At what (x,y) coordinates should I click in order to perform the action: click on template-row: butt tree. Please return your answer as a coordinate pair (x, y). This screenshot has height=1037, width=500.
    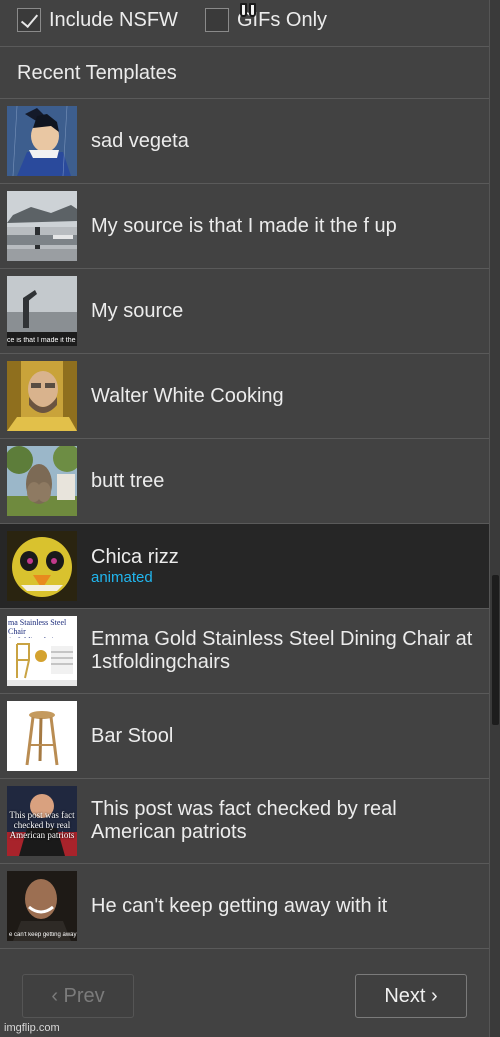
    Looking at the image, I should click on (244, 481).